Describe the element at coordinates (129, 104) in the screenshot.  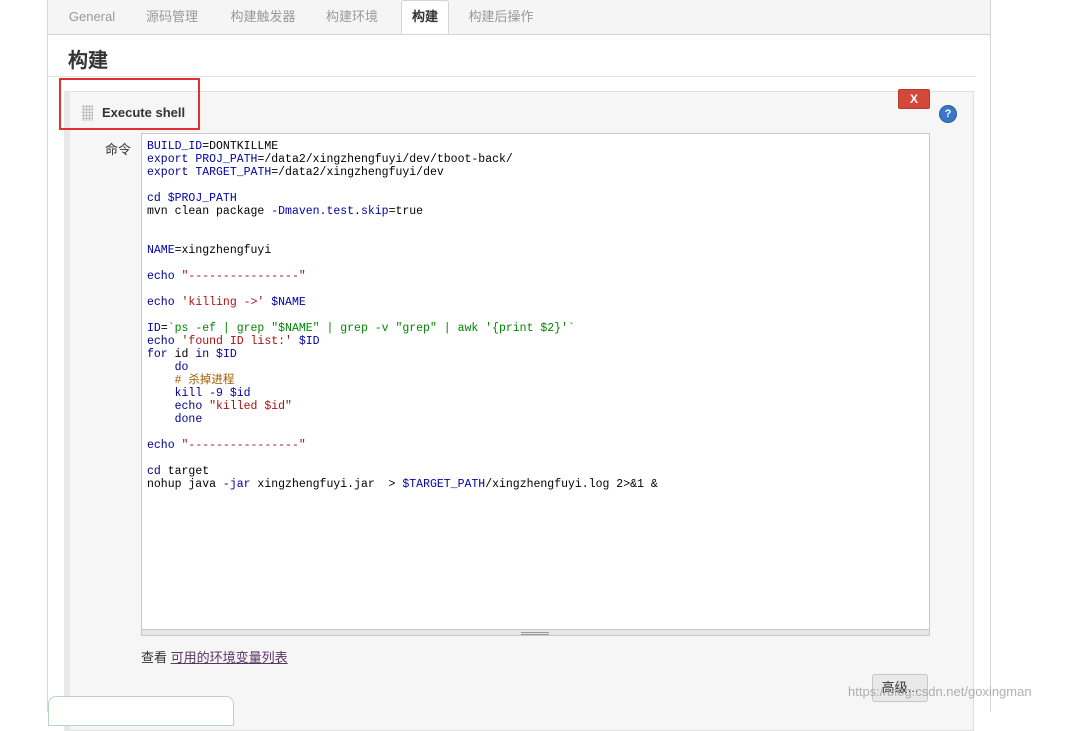
I see `annotation-highlight-box` at that location.